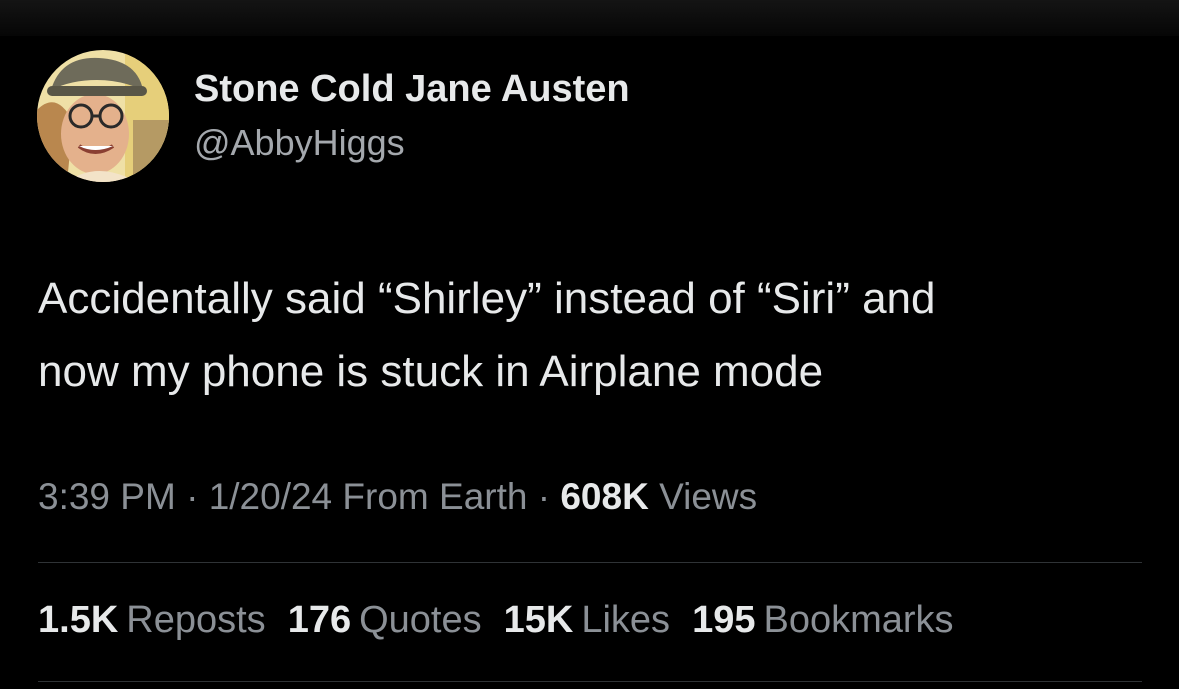 The height and width of the screenshot is (689, 1179). I want to click on author-display-name: Stone Cold Jane Austen, so click(412, 89).